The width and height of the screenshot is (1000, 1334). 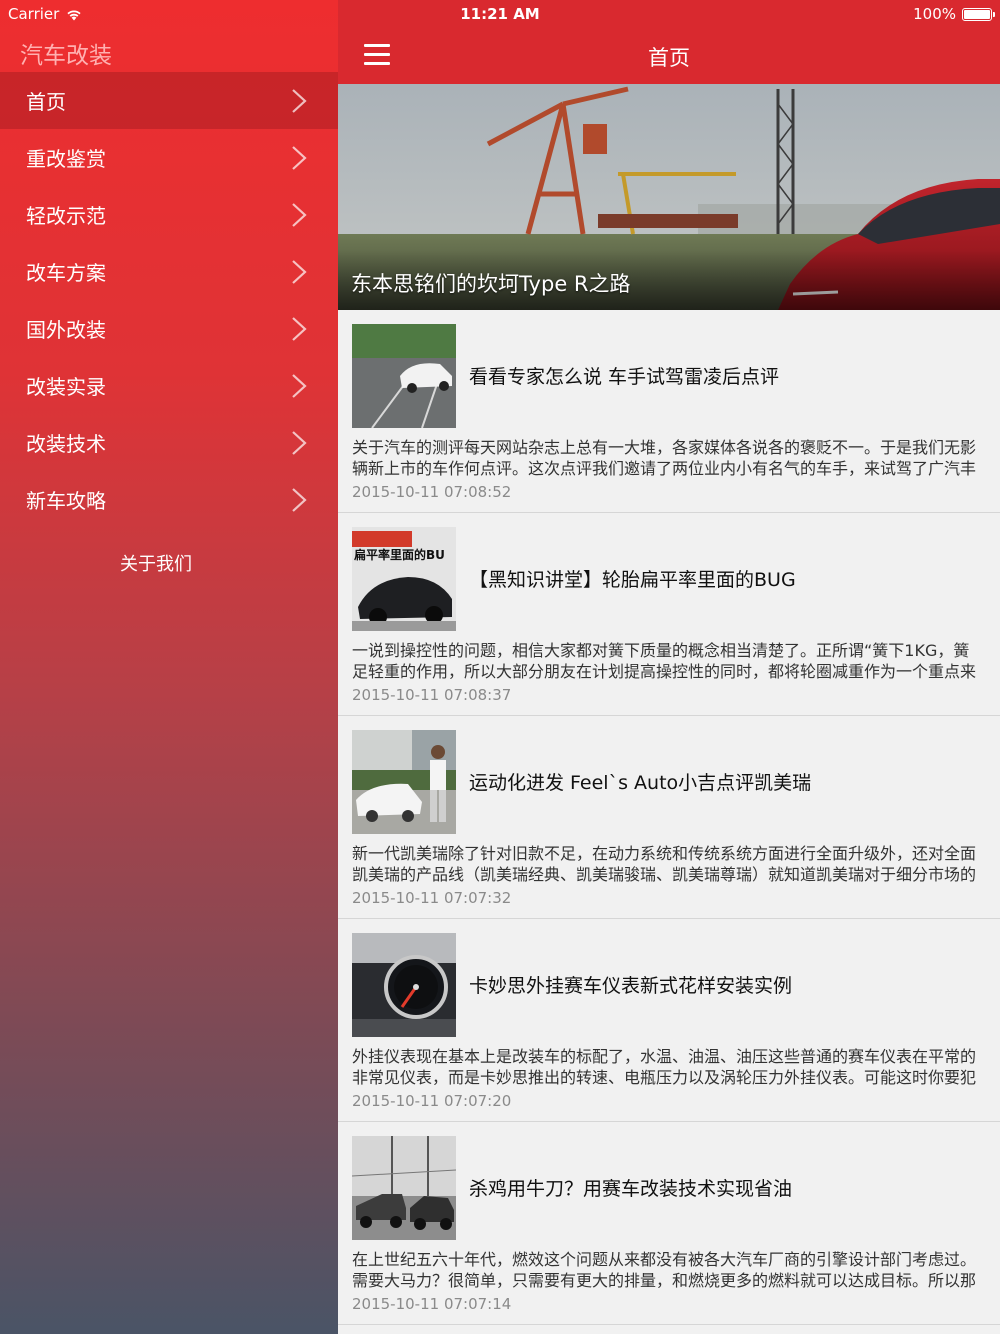 What do you see at coordinates (491, 284) in the screenshot?
I see `hero-caption: 东本思铭们的坎坷Type R之路` at bounding box center [491, 284].